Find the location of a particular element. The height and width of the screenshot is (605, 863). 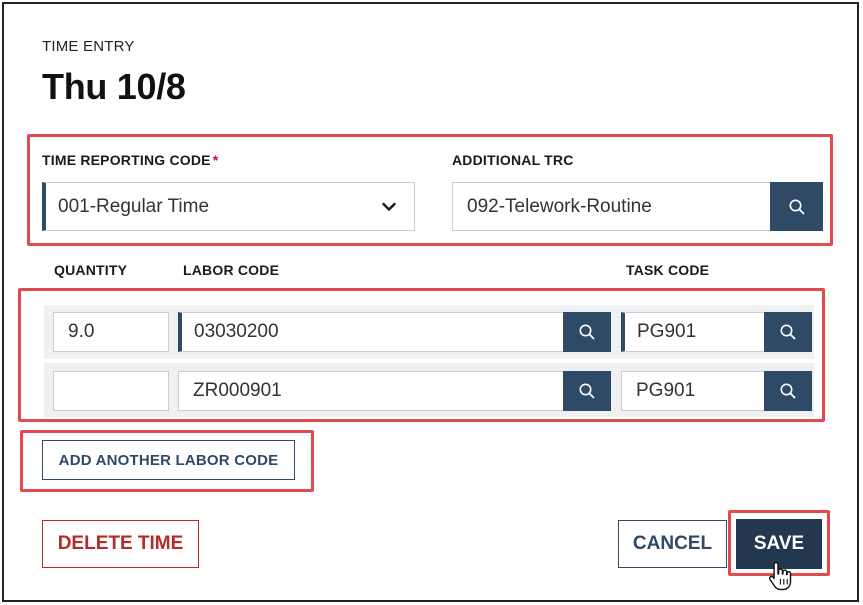

trc-select: 001-Regular Time is located at coordinates (228, 206).